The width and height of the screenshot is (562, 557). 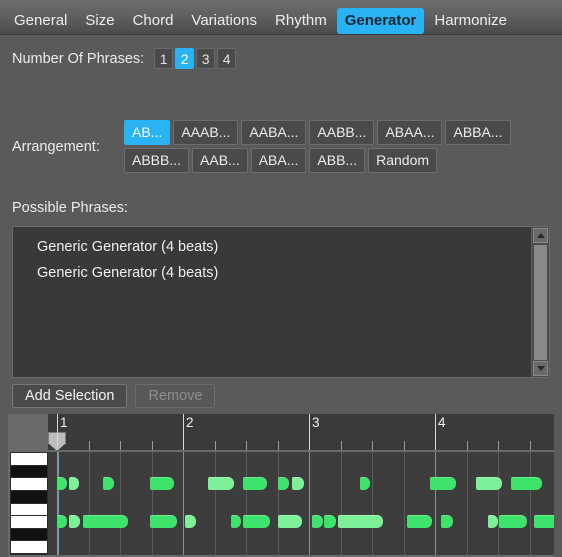 What do you see at coordinates (78, 58) in the screenshot?
I see `number-of-phrases-label: Number Of Phrases:` at bounding box center [78, 58].